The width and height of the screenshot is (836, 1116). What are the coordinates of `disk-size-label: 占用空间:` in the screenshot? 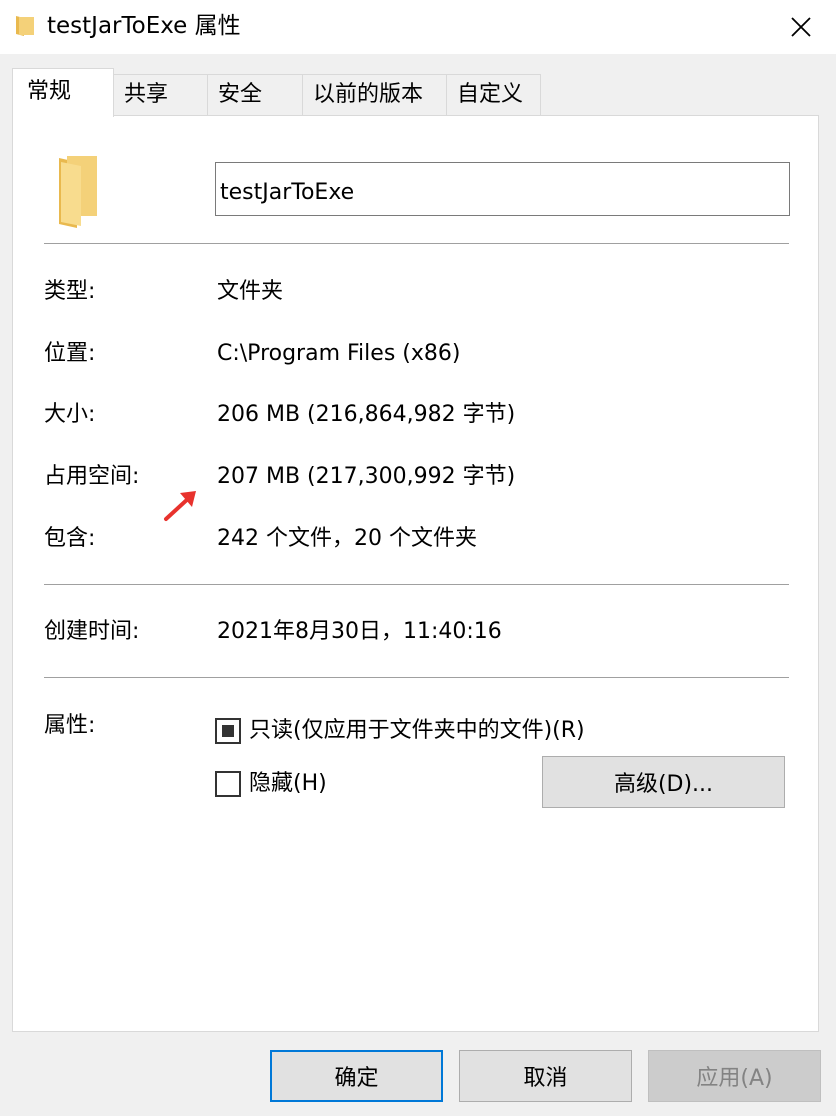 It's located at (92, 476).